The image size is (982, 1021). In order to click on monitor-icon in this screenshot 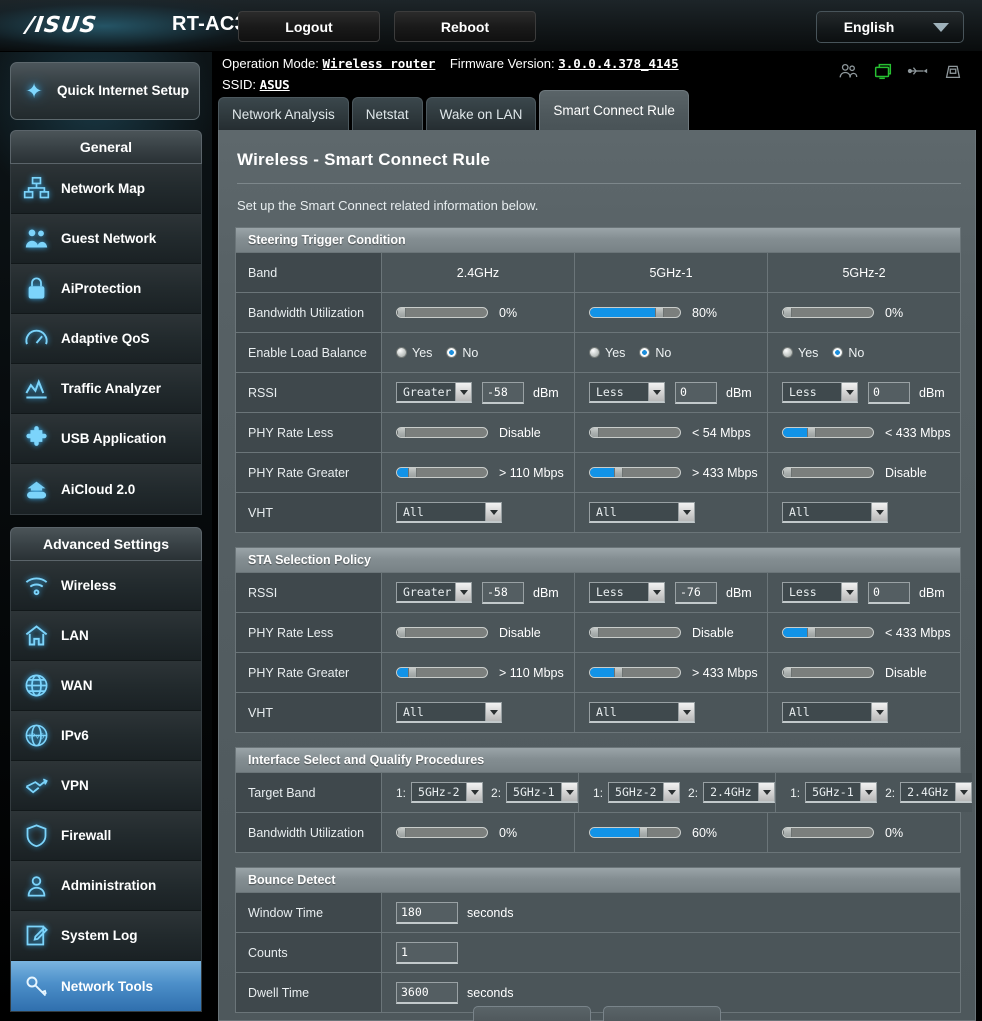, I will do `click(883, 71)`.